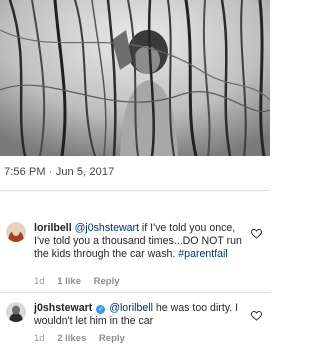 The width and height of the screenshot is (320, 351). I want to click on verified-badge-icon: ✓, so click(101, 309).